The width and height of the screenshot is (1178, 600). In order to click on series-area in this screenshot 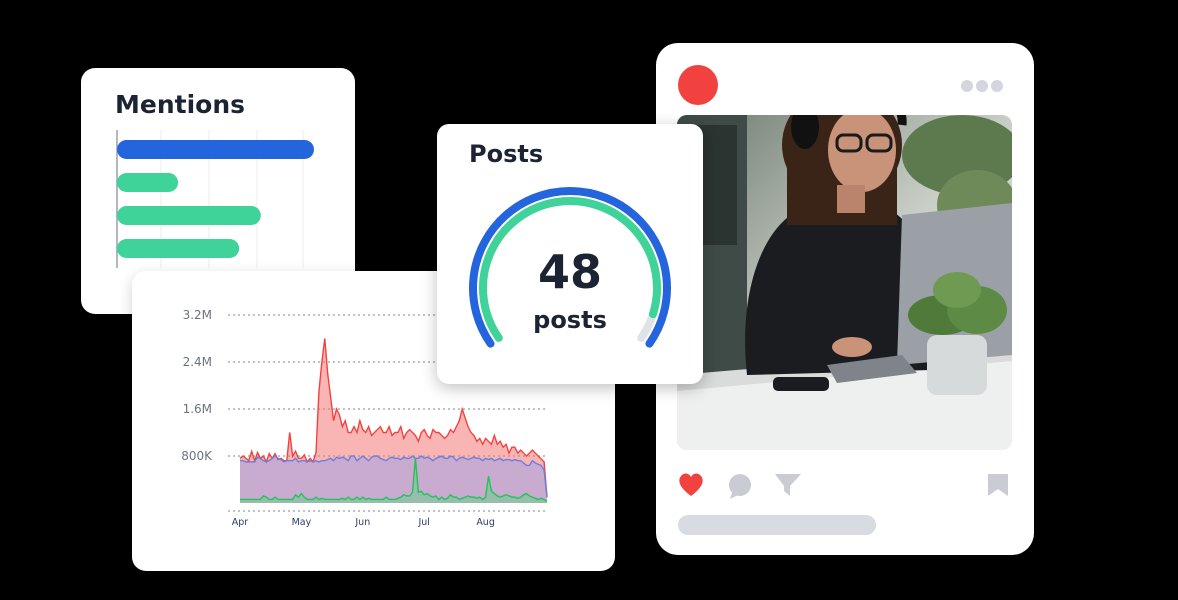, I will do `click(393, 479)`.